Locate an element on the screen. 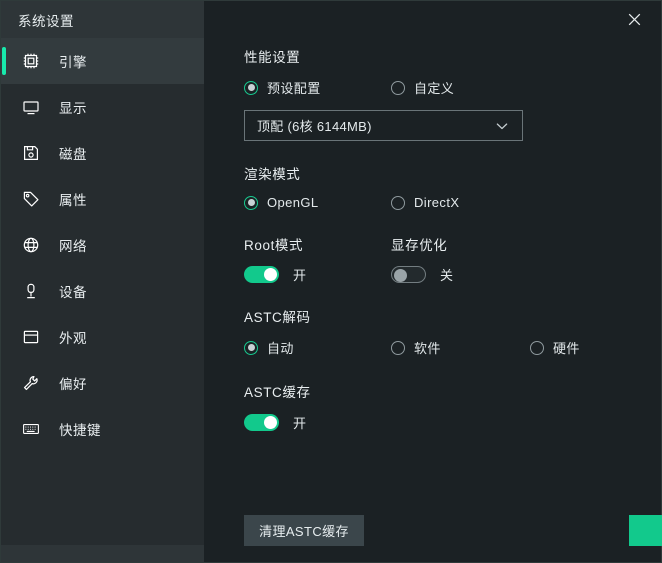 This screenshot has width=662, height=563. sidebar-item-engine: 引擎 is located at coordinates (102, 61).